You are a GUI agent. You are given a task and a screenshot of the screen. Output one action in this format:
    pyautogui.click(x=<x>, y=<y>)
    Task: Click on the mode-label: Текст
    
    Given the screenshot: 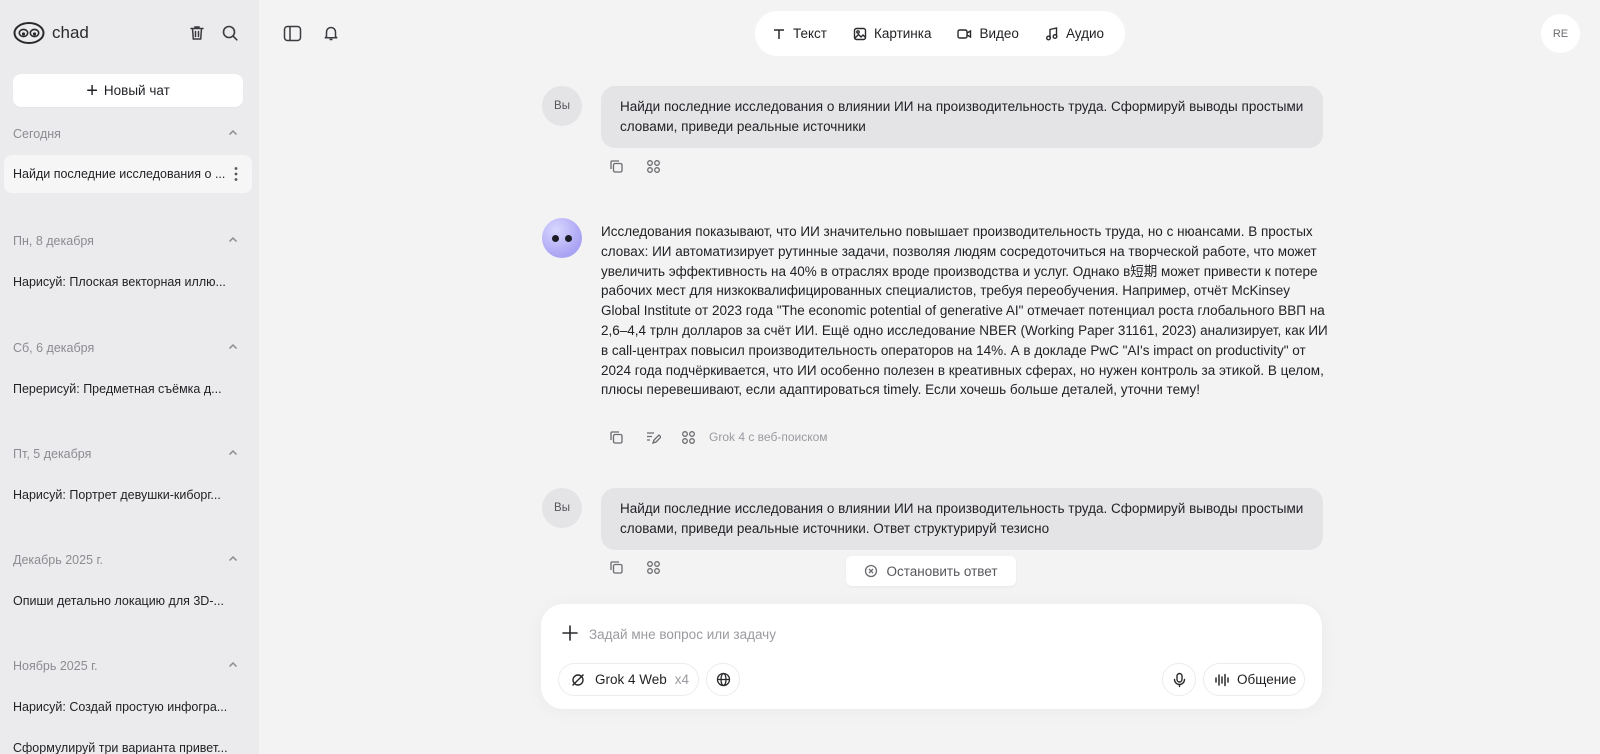 What is the action you would take?
    pyautogui.click(x=810, y=33)
    